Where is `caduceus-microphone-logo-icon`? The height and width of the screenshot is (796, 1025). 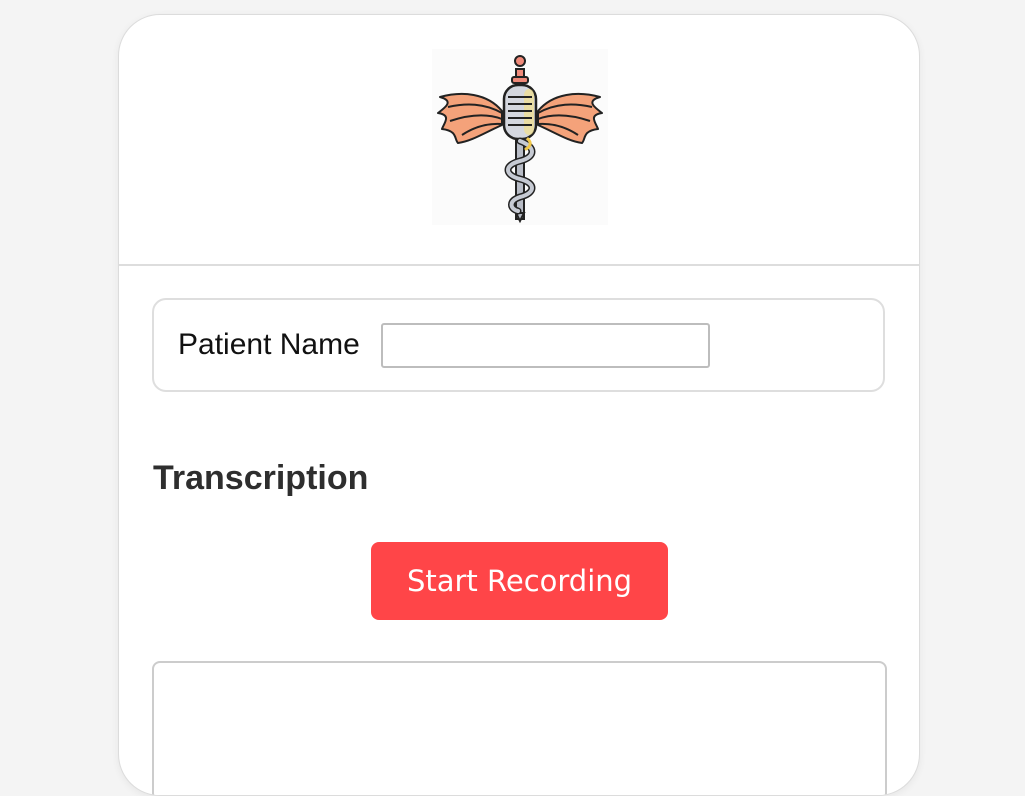
caduceus-microphone-logo-icon is located at coordinates (520, 137).